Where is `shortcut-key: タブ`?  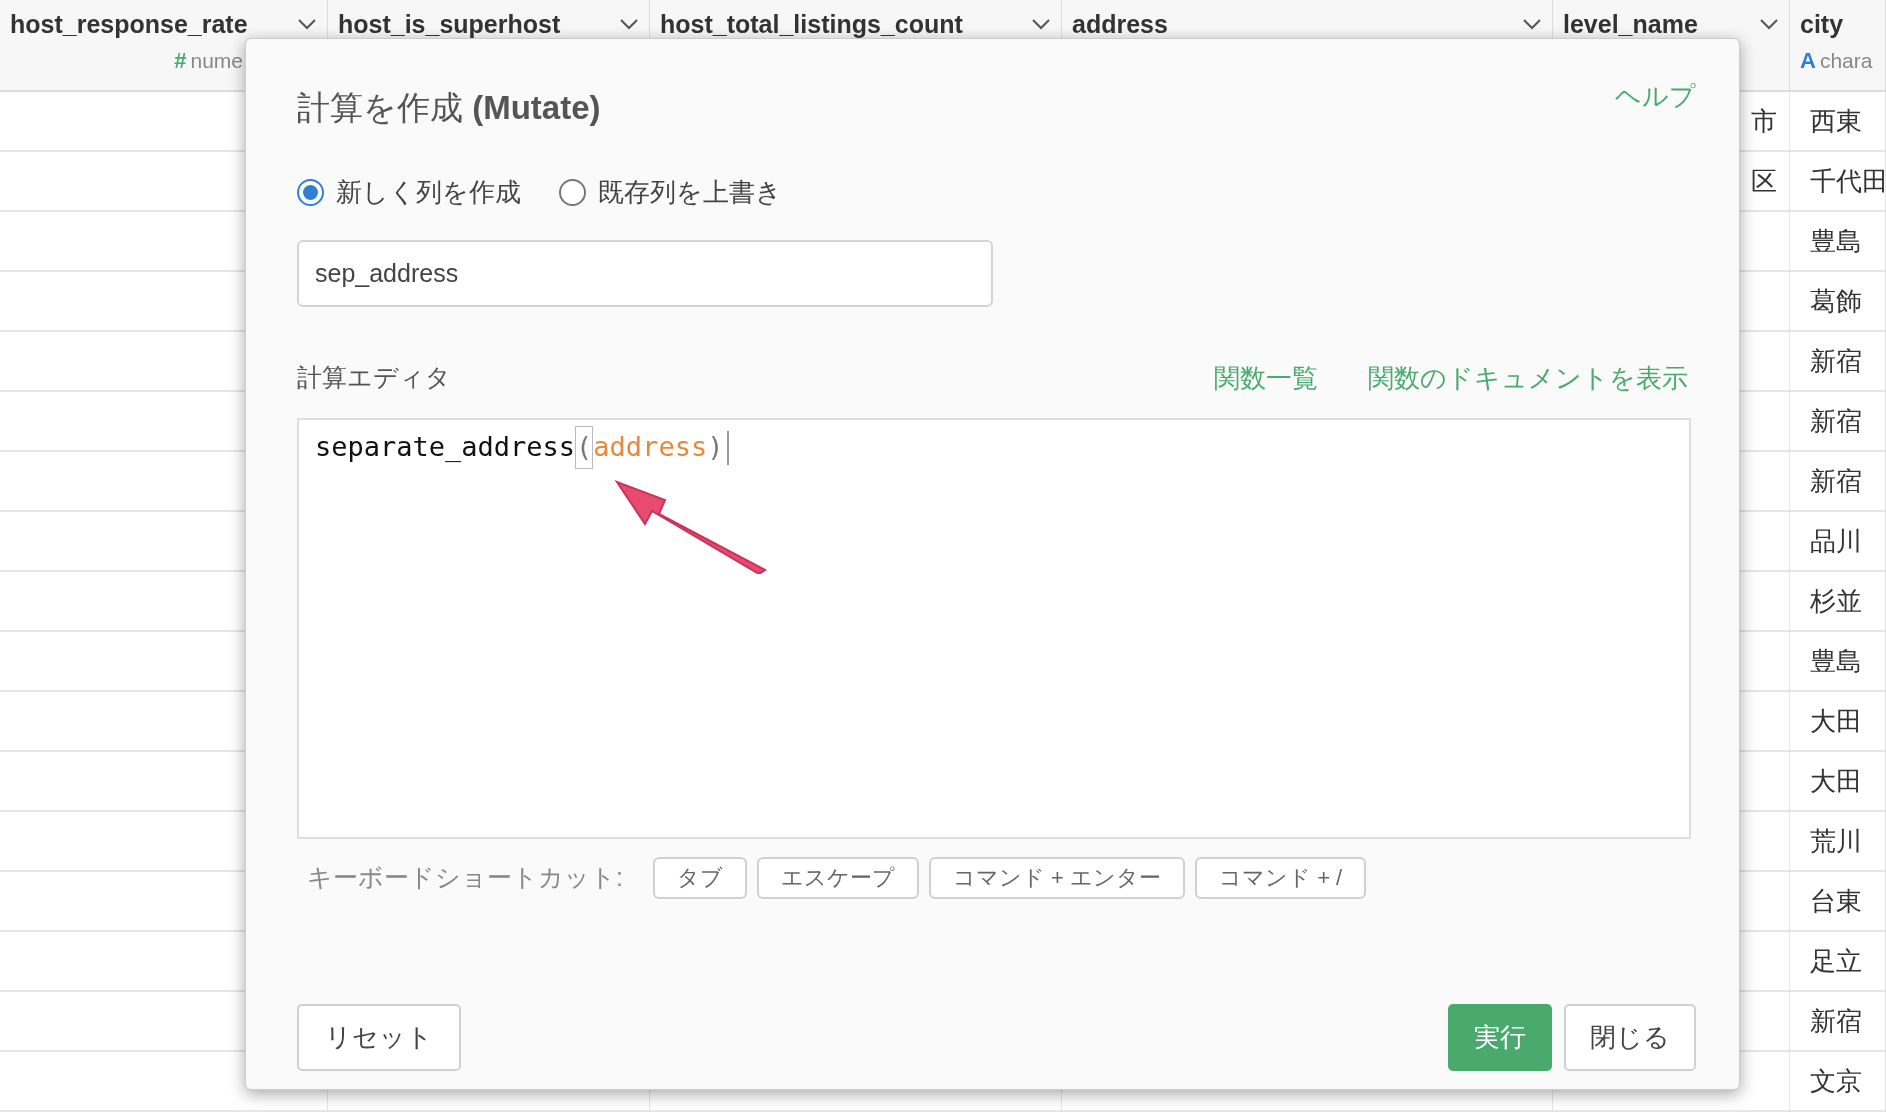
shortcut-key: タブ is located at coordinates (699, 877).